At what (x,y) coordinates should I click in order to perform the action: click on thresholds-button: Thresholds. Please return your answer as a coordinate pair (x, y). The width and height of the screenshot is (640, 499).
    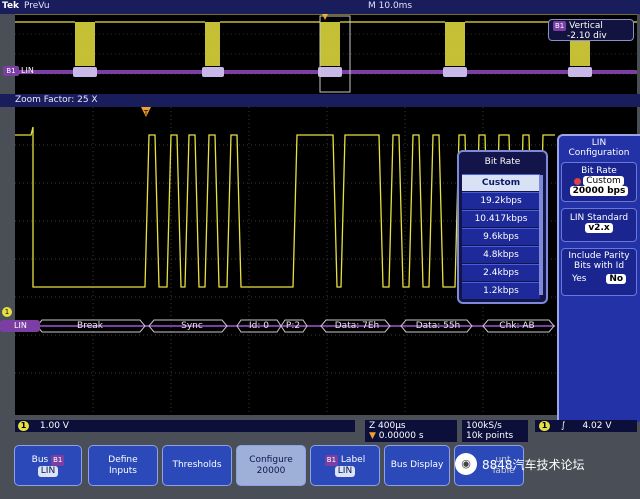
    Looking at the image, I should click on (197, 465).